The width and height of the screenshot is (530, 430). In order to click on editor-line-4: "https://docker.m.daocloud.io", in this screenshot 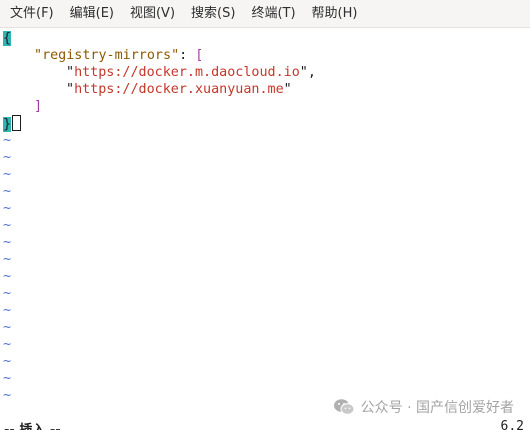, I will do `click(191, 72)`.